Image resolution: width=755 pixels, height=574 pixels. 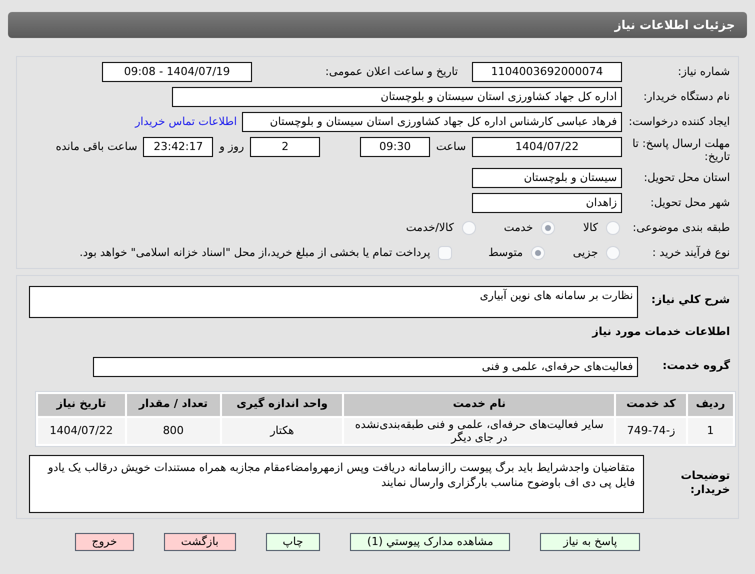 What do you see at coordinates (200, 541) in the screenshot?
I see `action-button: بازگشت` at bounding box center [200, 541].